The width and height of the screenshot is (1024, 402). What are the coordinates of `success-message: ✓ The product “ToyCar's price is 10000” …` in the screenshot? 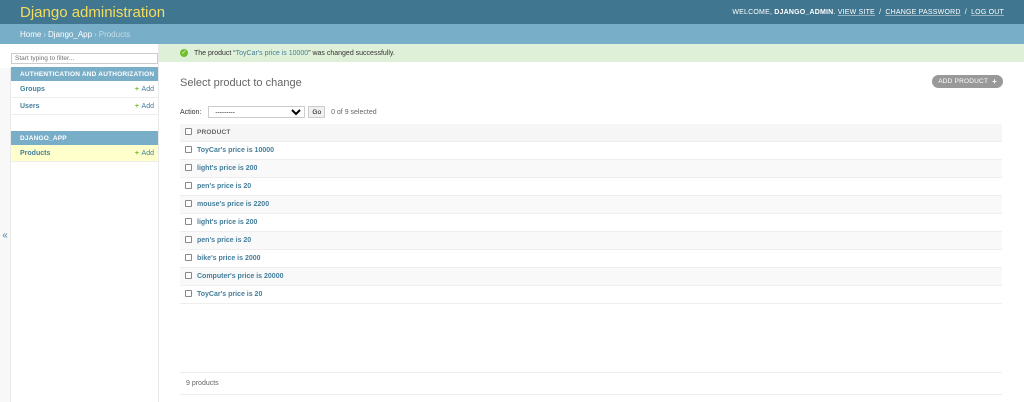 It's located at (591, 53).